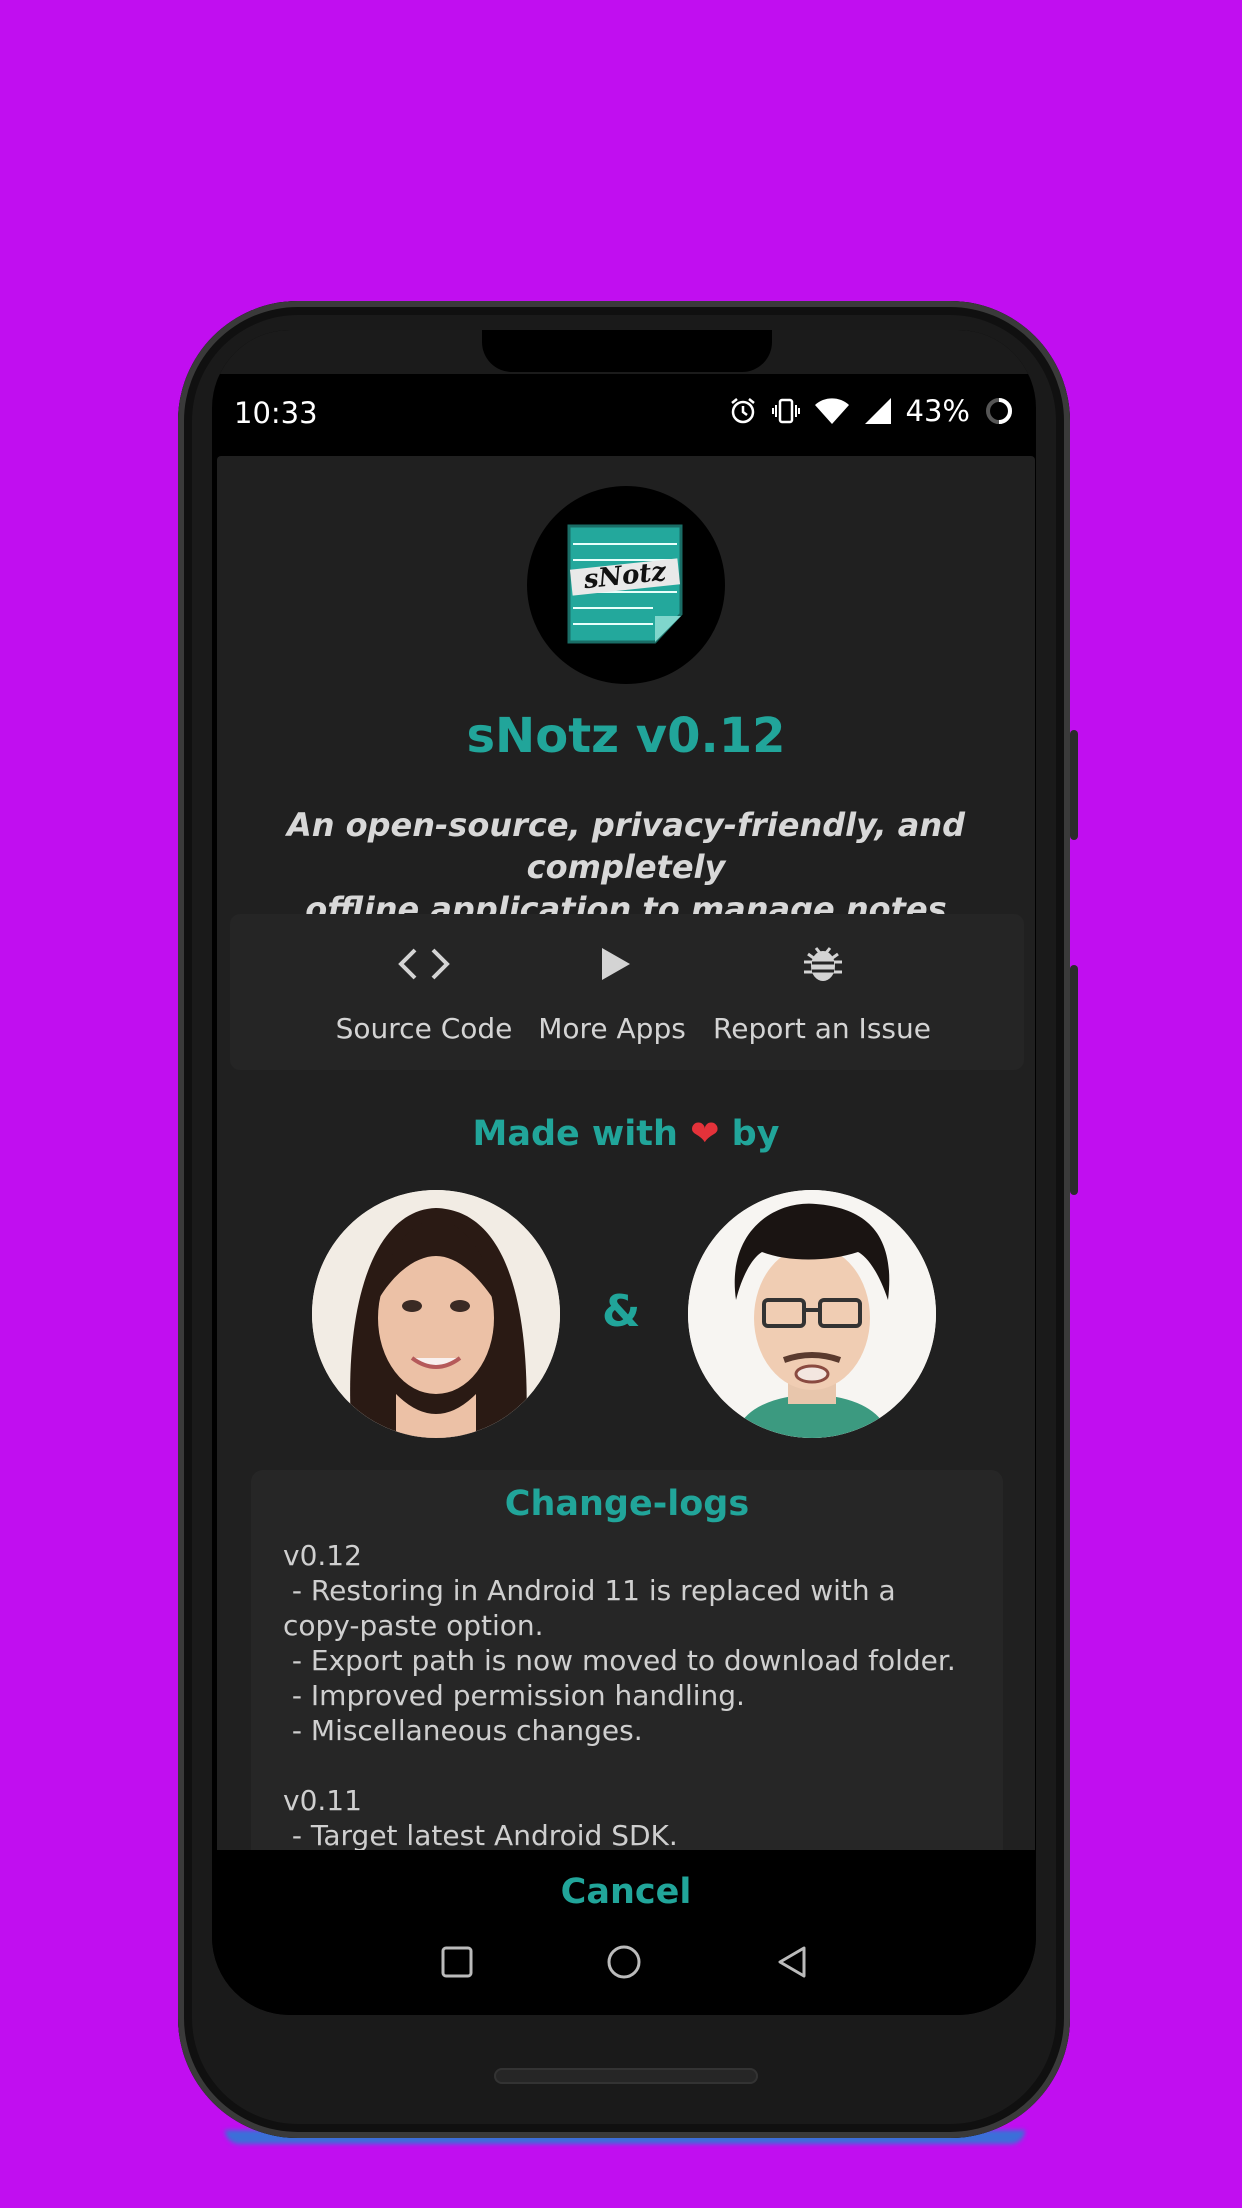 The width and height of the screenshot is (1242, 2208). I want to click on note-logo-icon: sNotz, so click(625, 584).